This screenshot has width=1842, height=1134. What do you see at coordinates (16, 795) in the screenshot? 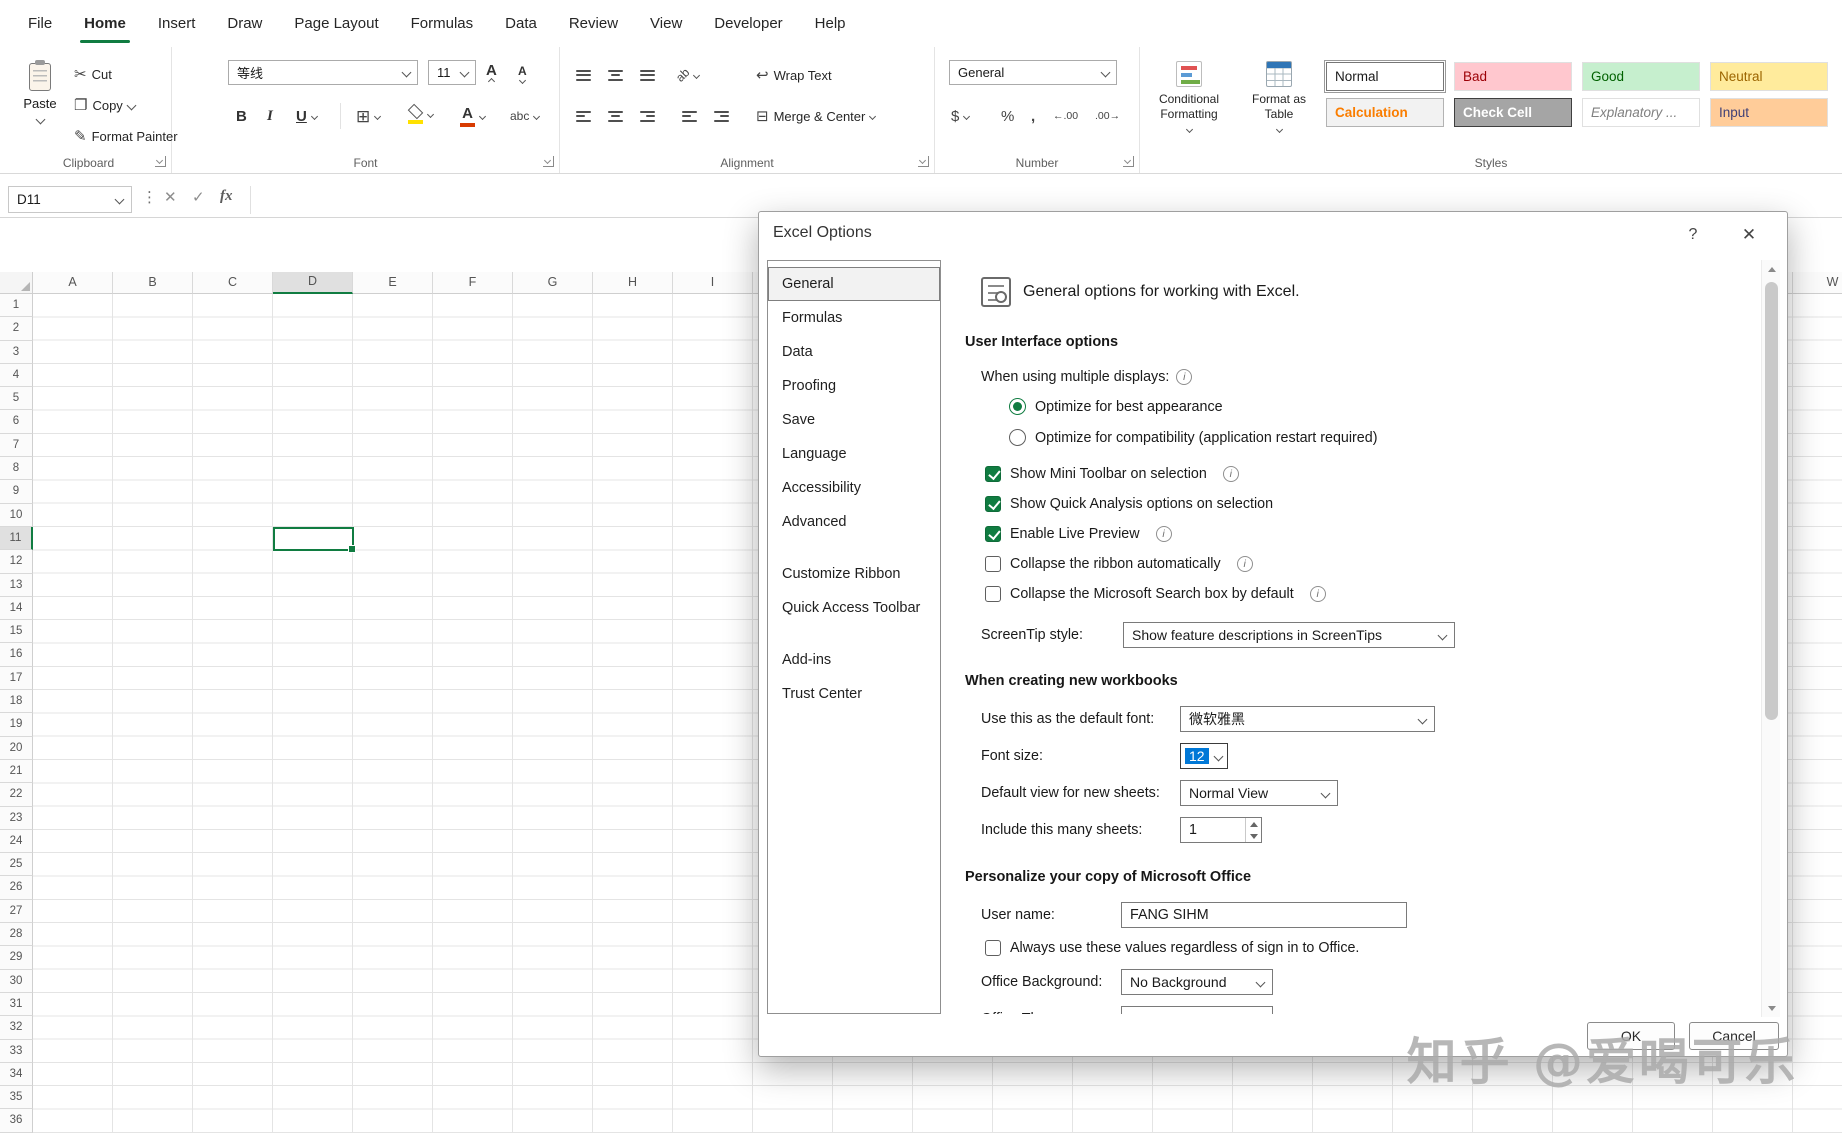
I see `row-header-22: 22` at bounding box center [16, 795].